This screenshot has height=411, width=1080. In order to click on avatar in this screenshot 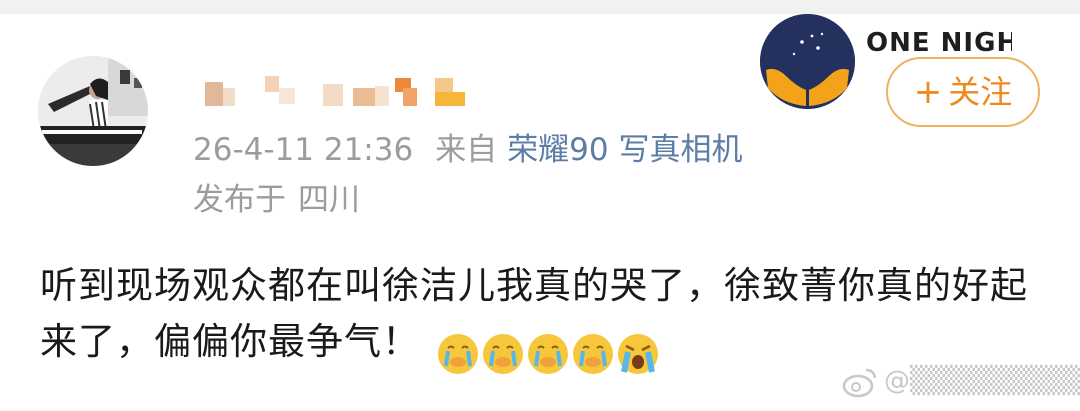, I will do `click(93, 111)`.